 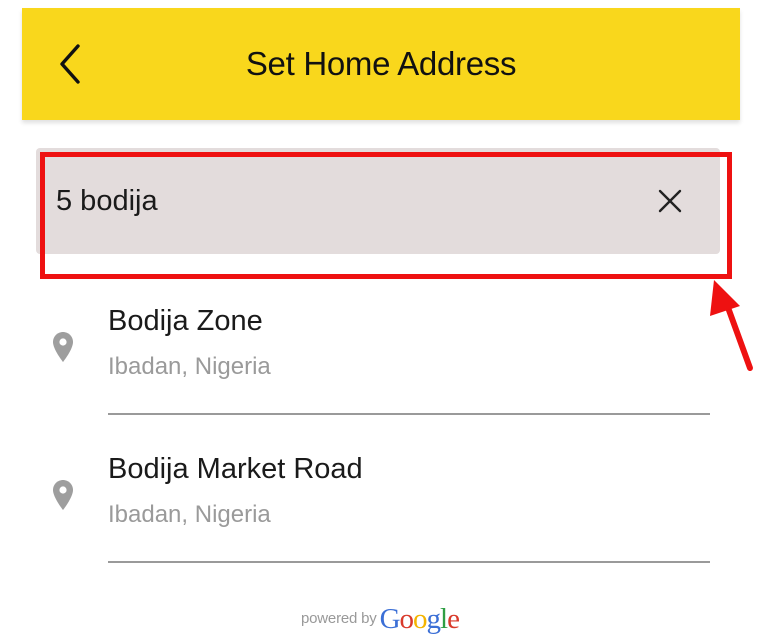 I want to click on search-input, so click(x=336, y=201).